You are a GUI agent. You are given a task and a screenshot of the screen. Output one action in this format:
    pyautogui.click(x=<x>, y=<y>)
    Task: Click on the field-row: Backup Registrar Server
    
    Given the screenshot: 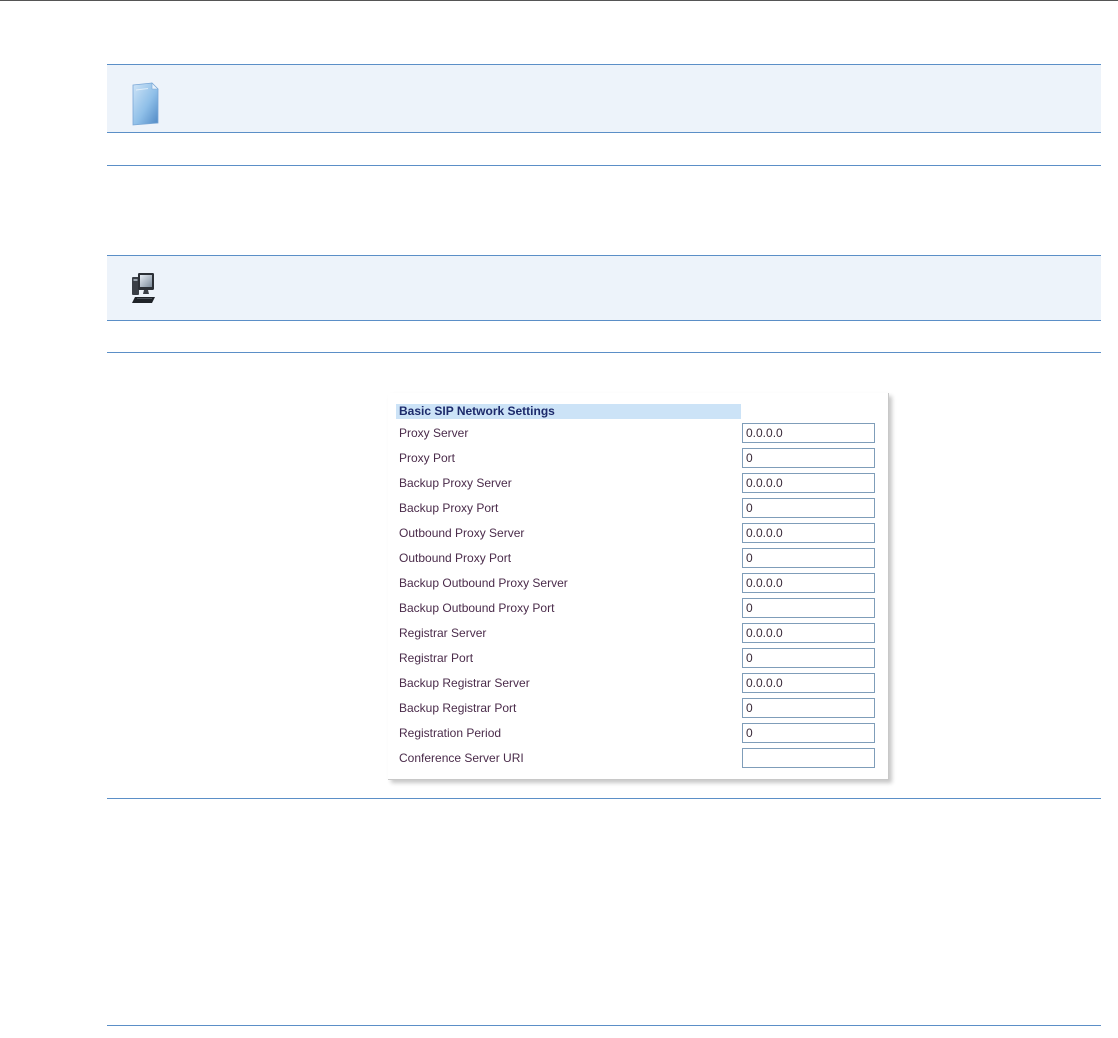 What is the action you would take?
    pyautogui.click(x=638, y=683)
    